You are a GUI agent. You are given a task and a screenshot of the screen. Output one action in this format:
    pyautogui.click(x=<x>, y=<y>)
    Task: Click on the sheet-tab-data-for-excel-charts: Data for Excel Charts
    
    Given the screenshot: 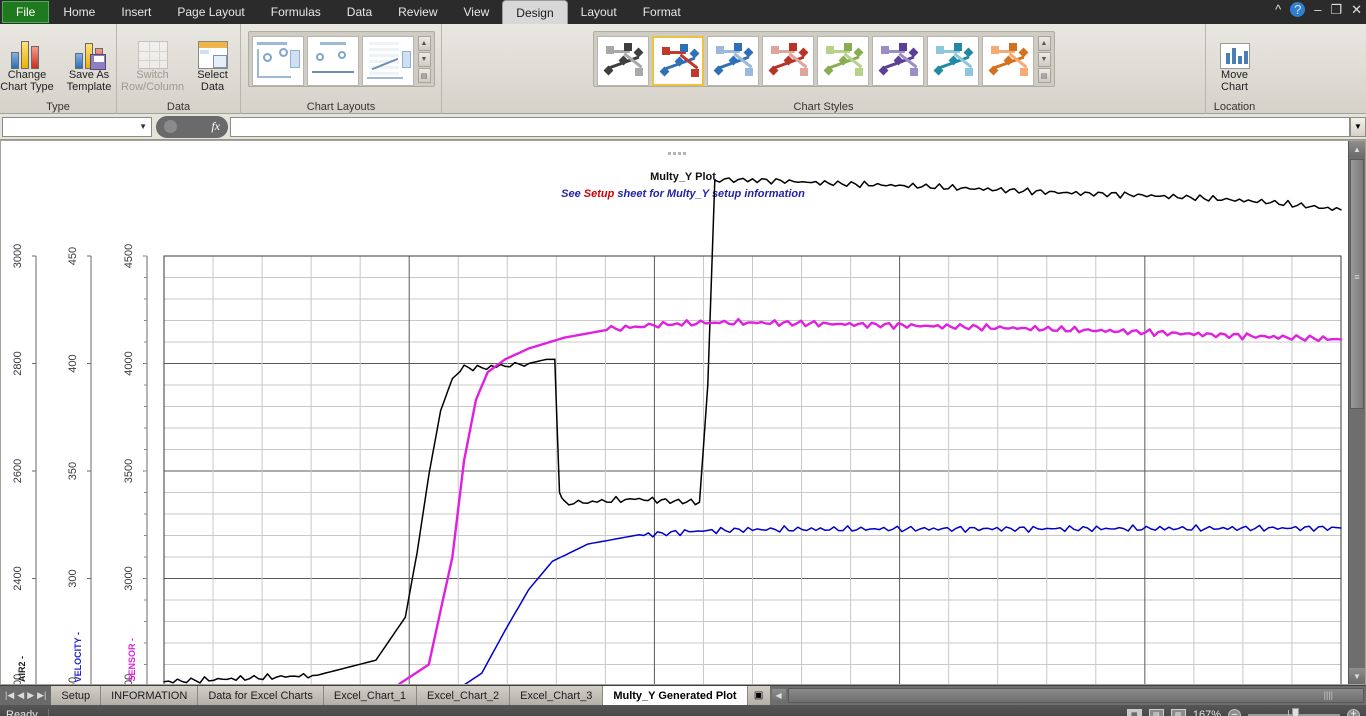 What is the action you would take?
    pyautogui.click(x=261, y=695)
    